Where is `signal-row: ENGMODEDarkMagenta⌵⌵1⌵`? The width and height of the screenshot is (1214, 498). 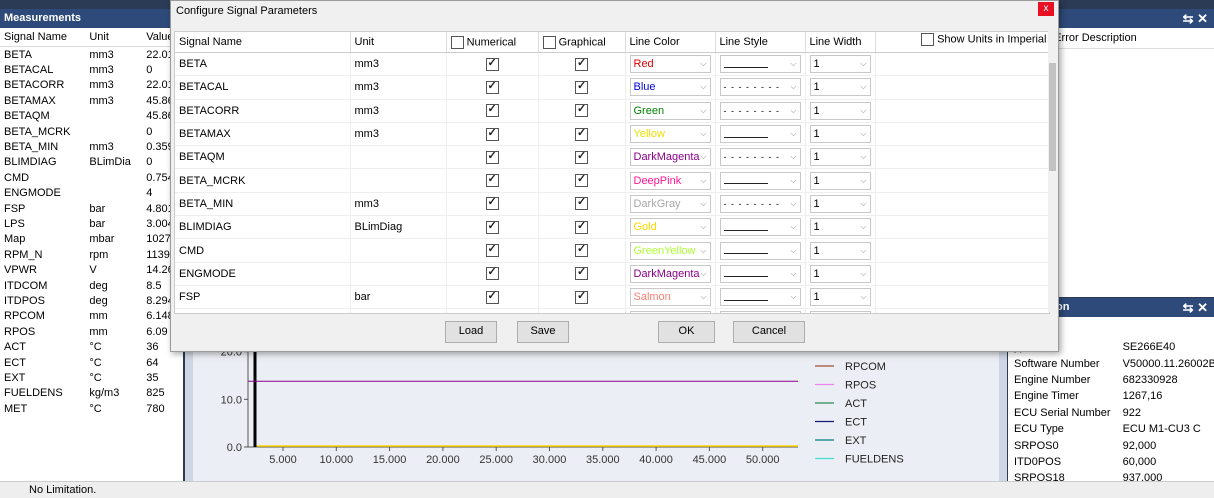 signal-row: ENGMODEDarkMagenta⌵⌵1⌵ is located at coordinates (612, 273).